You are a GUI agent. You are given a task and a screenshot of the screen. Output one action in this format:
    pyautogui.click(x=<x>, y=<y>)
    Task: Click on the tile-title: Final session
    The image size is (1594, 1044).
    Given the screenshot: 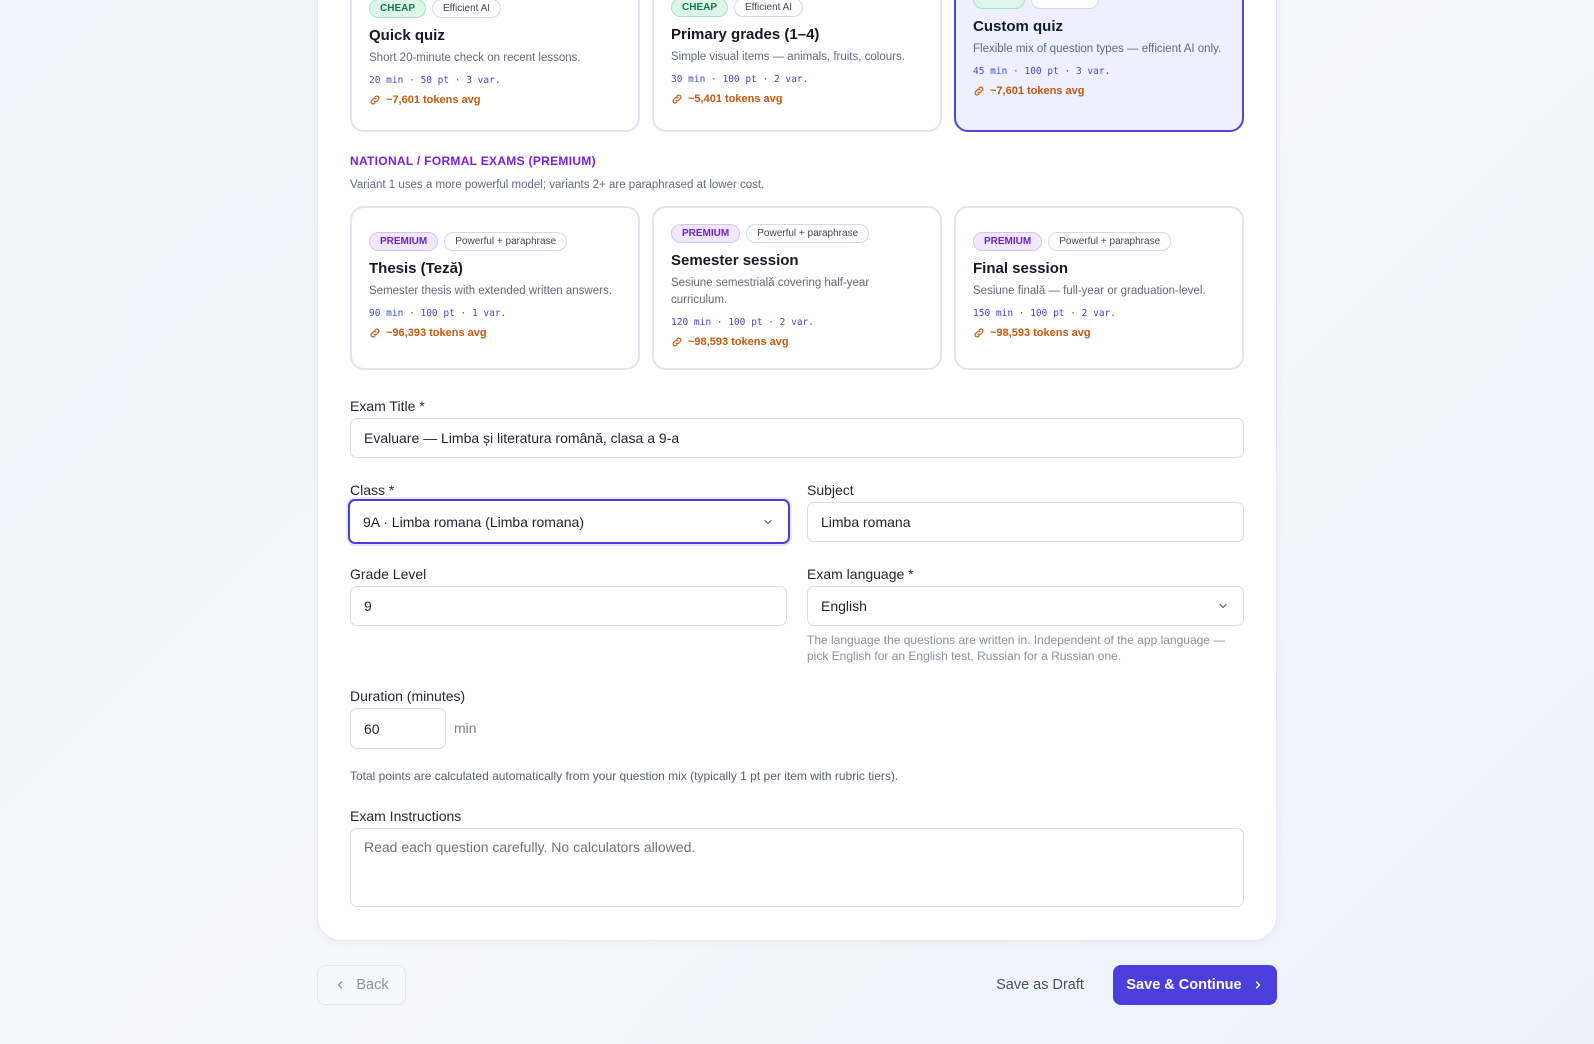 What is the action you would take?
    pyautogui.click(x=1021, y=268)
    